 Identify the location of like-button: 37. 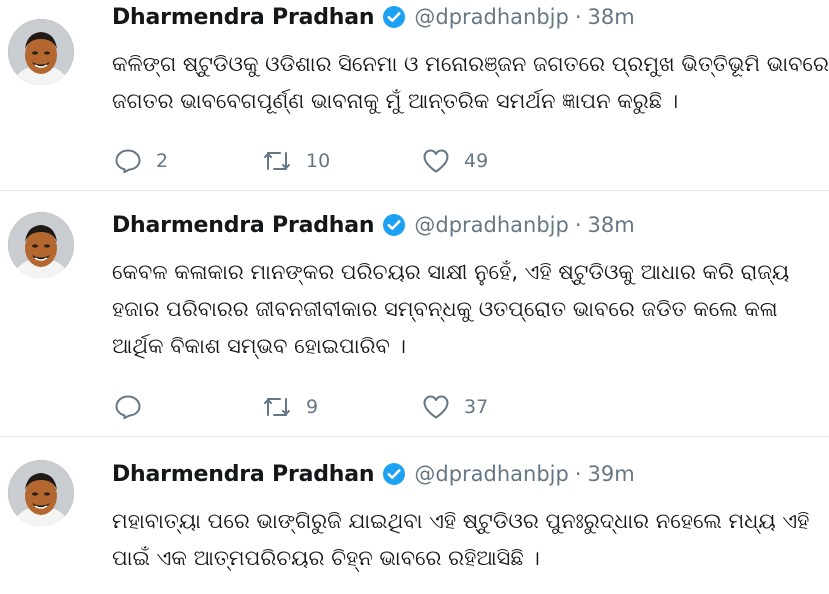
(482, 407).